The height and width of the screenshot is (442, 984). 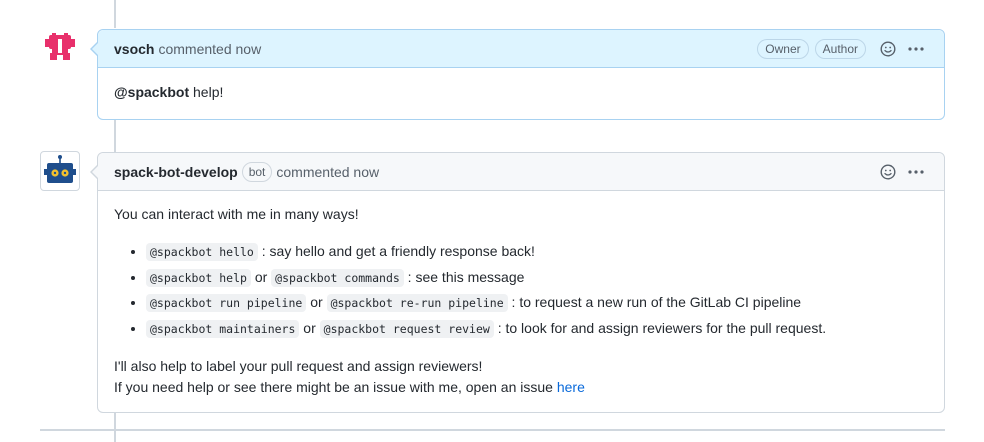 I want to click on bot-badge: bot, so click(x=257, y=171).